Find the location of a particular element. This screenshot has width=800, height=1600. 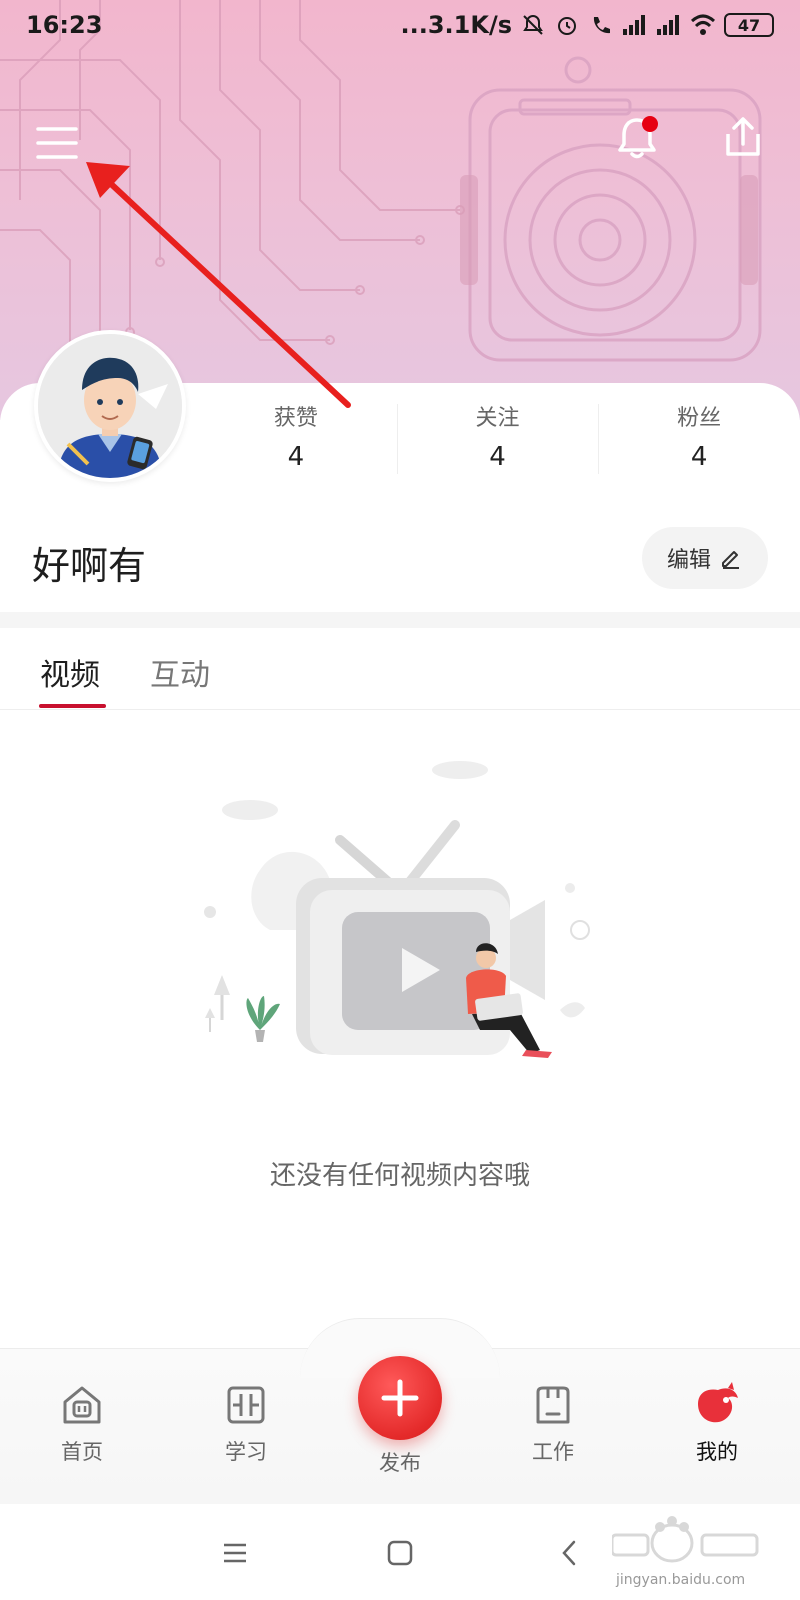

active-tab-indicator is located at coordinates (72, 706).